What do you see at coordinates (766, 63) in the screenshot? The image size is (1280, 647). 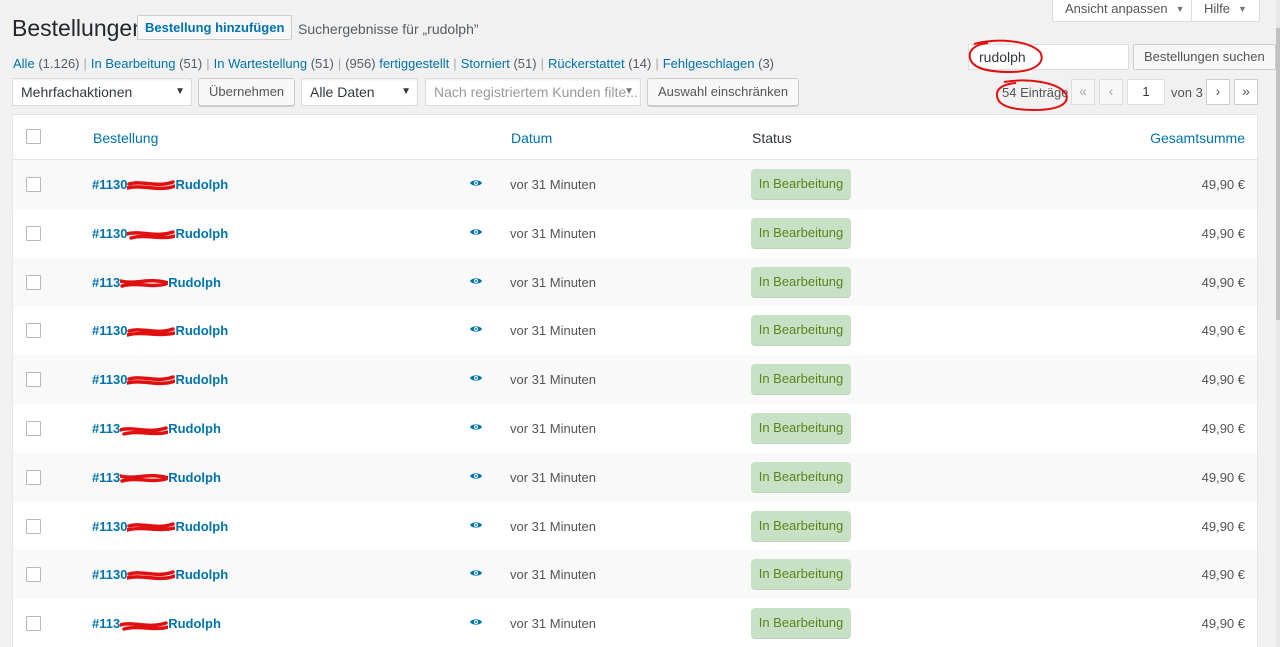 I see `filter-count: (3)` at bounding box center [766, 63].